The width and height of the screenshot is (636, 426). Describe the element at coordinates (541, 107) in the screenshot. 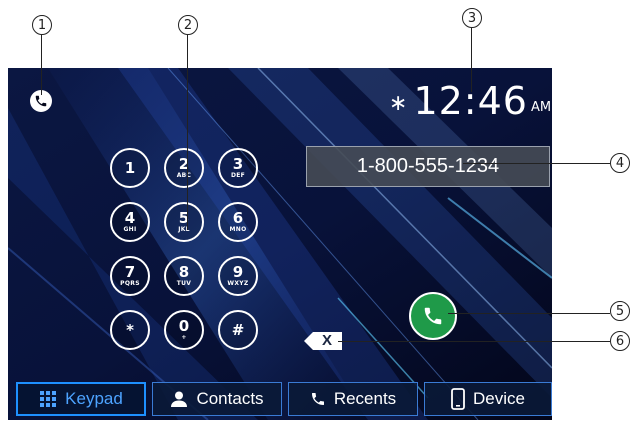

I see `clock-ampm: AM` at that location.